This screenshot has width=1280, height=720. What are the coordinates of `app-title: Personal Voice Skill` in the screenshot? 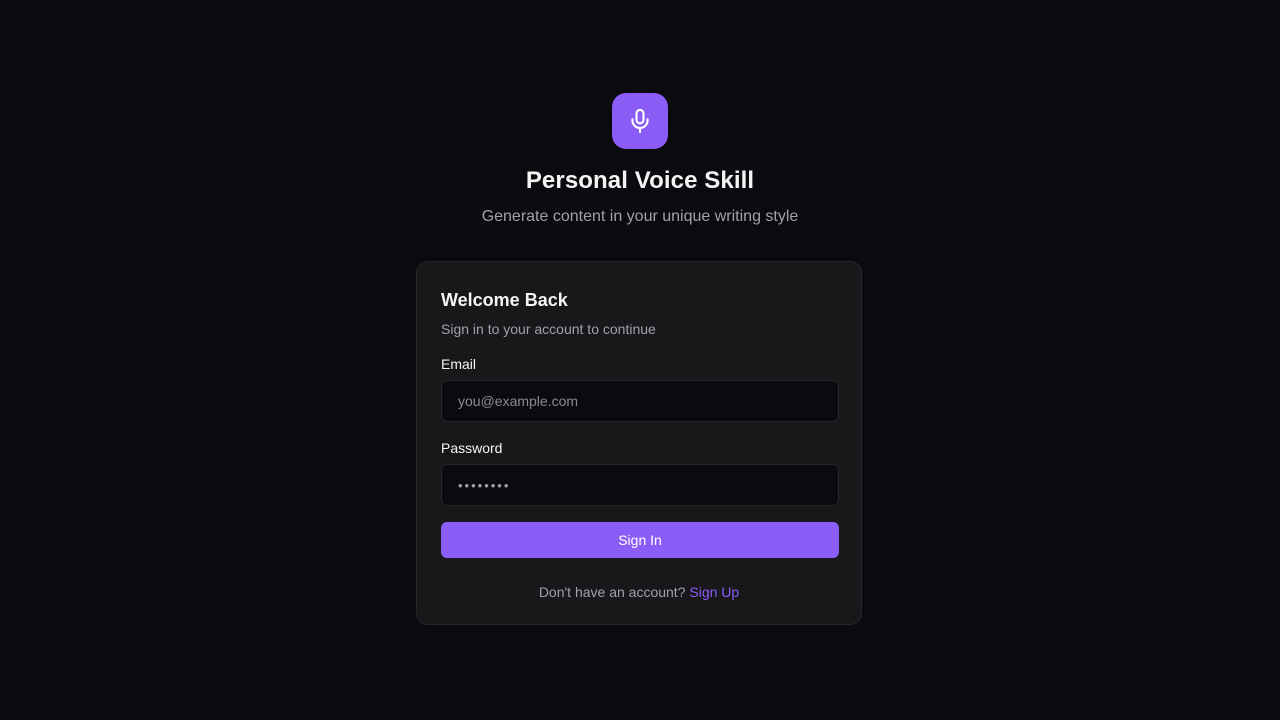 It's located at (640, 180).